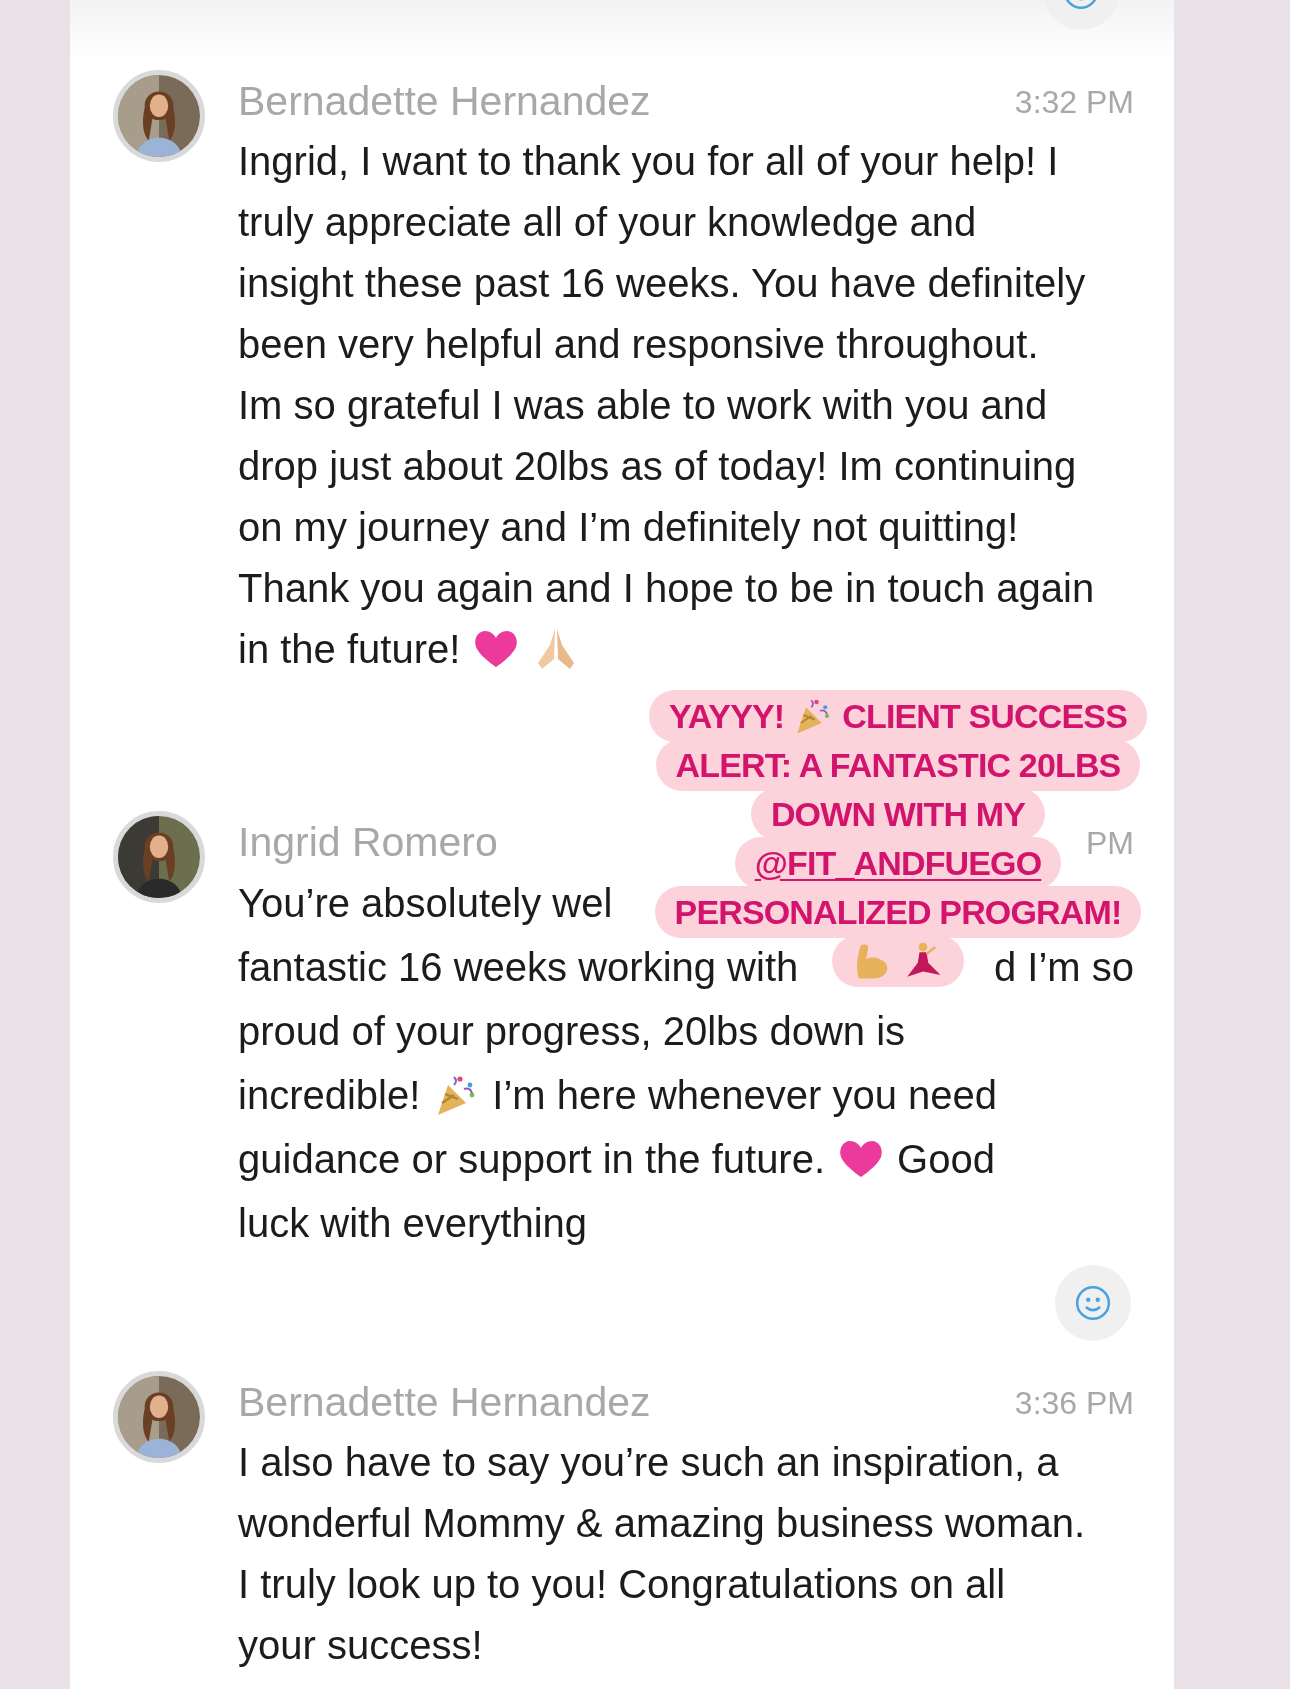 The image size is (1290, 1689). What do you see at coordinates (648, 161) in the screenshot?
I see `message-text: Ingrid, I want to thank you for all of your help! I` at bounding box center [648, 161].